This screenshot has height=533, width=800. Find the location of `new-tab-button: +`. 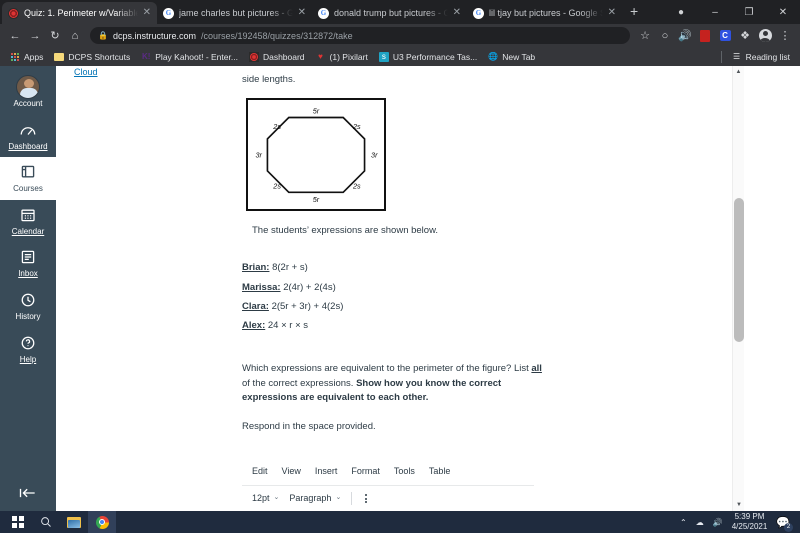

new-tab-button: + is located at coordinates (634, 12).